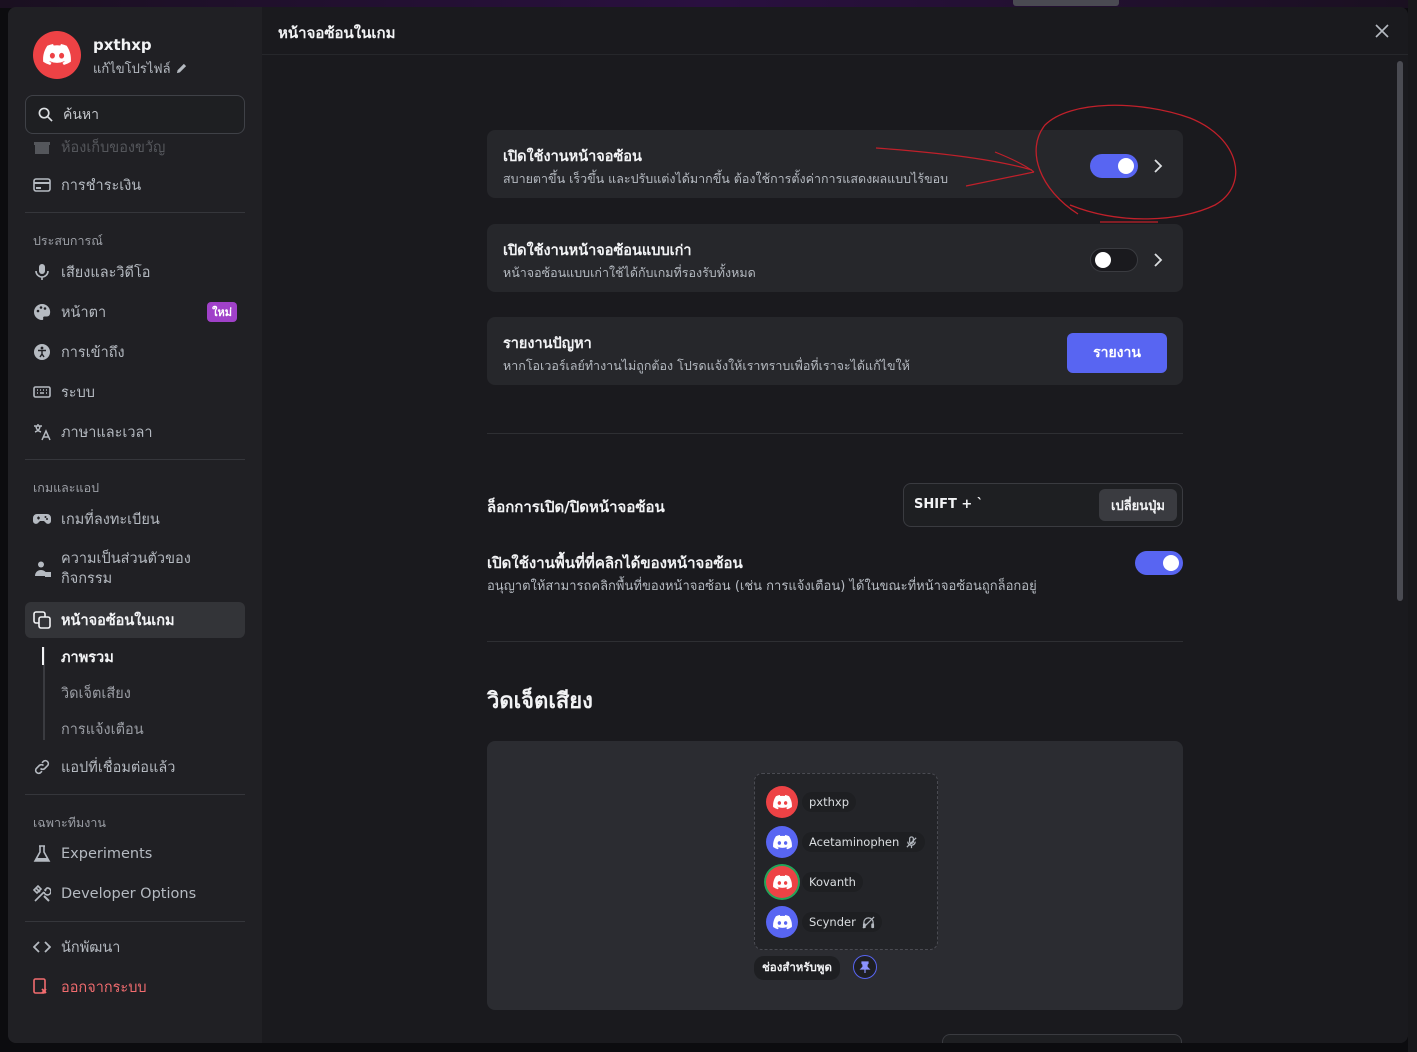  Describe the element at coordinates (42, 519) in the screenshot. I see `gamepad-icon` at that location.